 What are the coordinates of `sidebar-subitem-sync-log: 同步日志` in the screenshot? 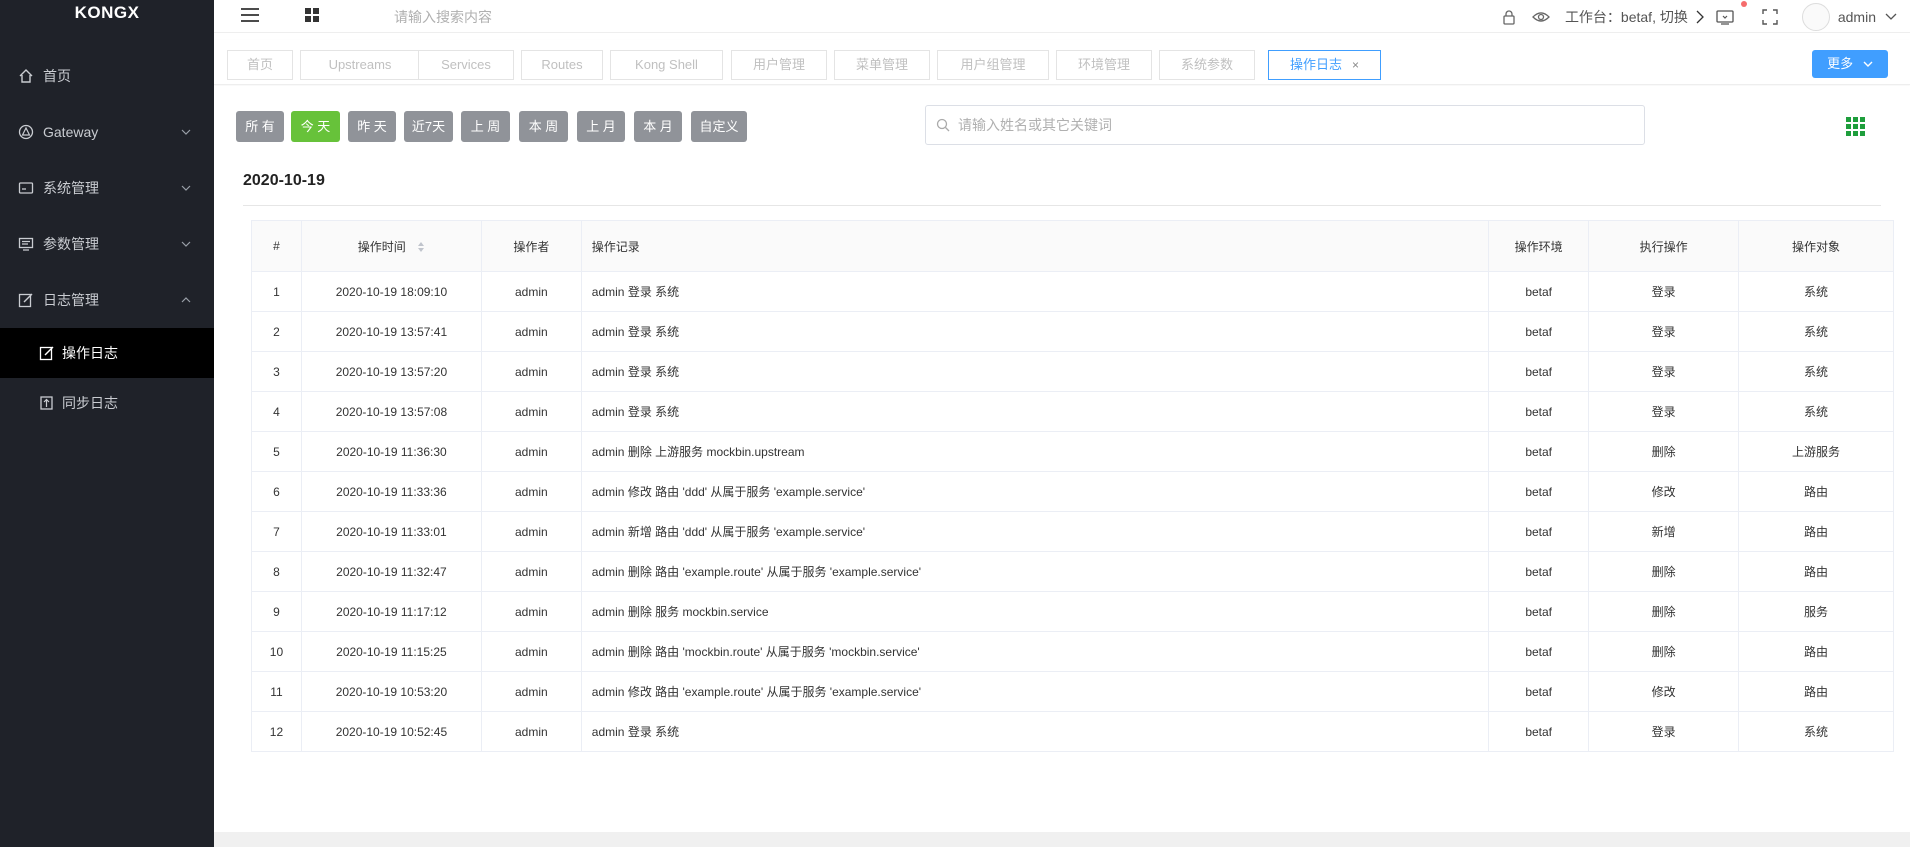 It's located at (107, 403).